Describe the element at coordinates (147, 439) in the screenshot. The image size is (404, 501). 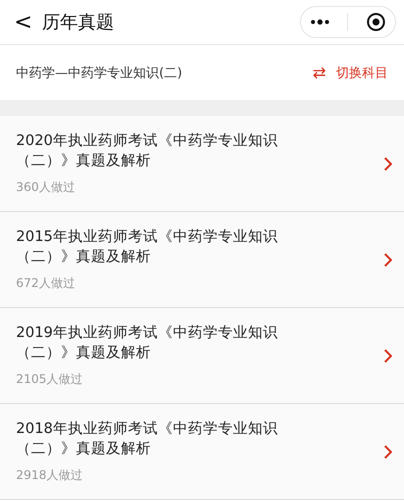
I see `paper-title: 2018年执业药师考试《中药学专业知识（二）》真题及解析` at that location.